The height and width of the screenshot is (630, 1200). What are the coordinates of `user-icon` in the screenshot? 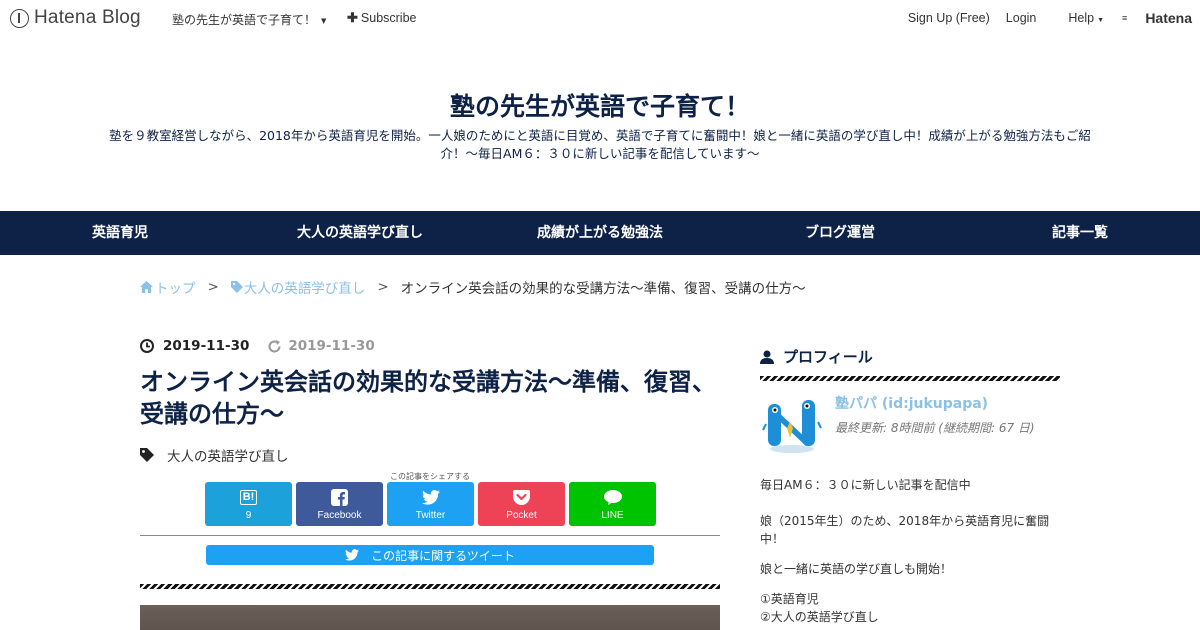 It's located at (767, 357).